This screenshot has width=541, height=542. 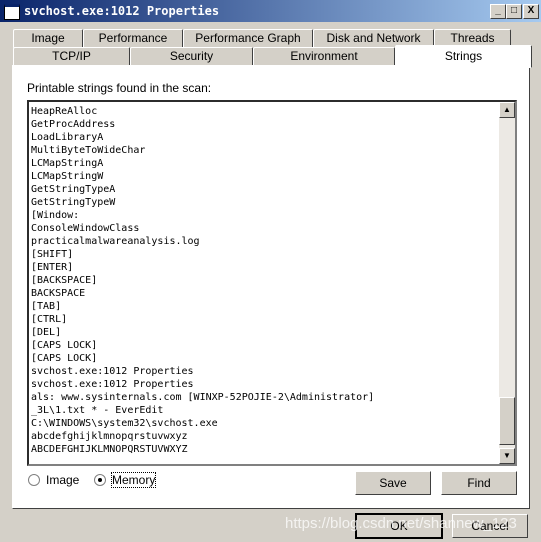 I want to click on string-row: LoadLibraryA, so click(x=202, y=137).